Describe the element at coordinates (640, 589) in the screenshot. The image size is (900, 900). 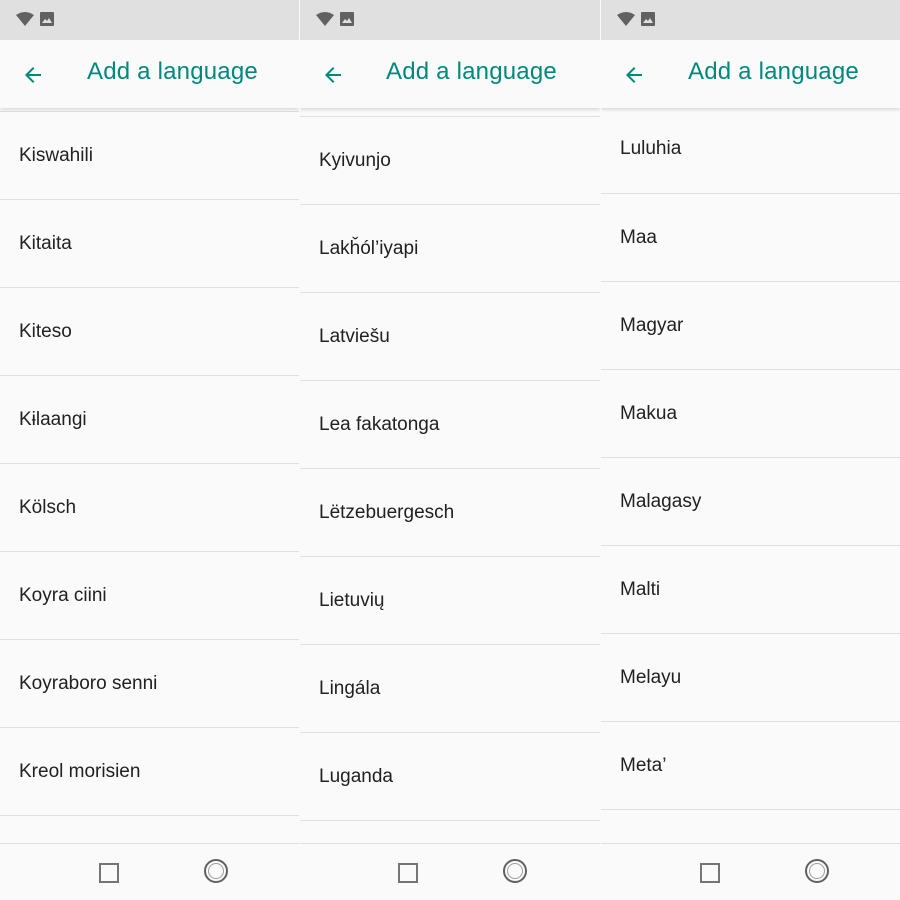
I see `language-label: Malti` at that location.